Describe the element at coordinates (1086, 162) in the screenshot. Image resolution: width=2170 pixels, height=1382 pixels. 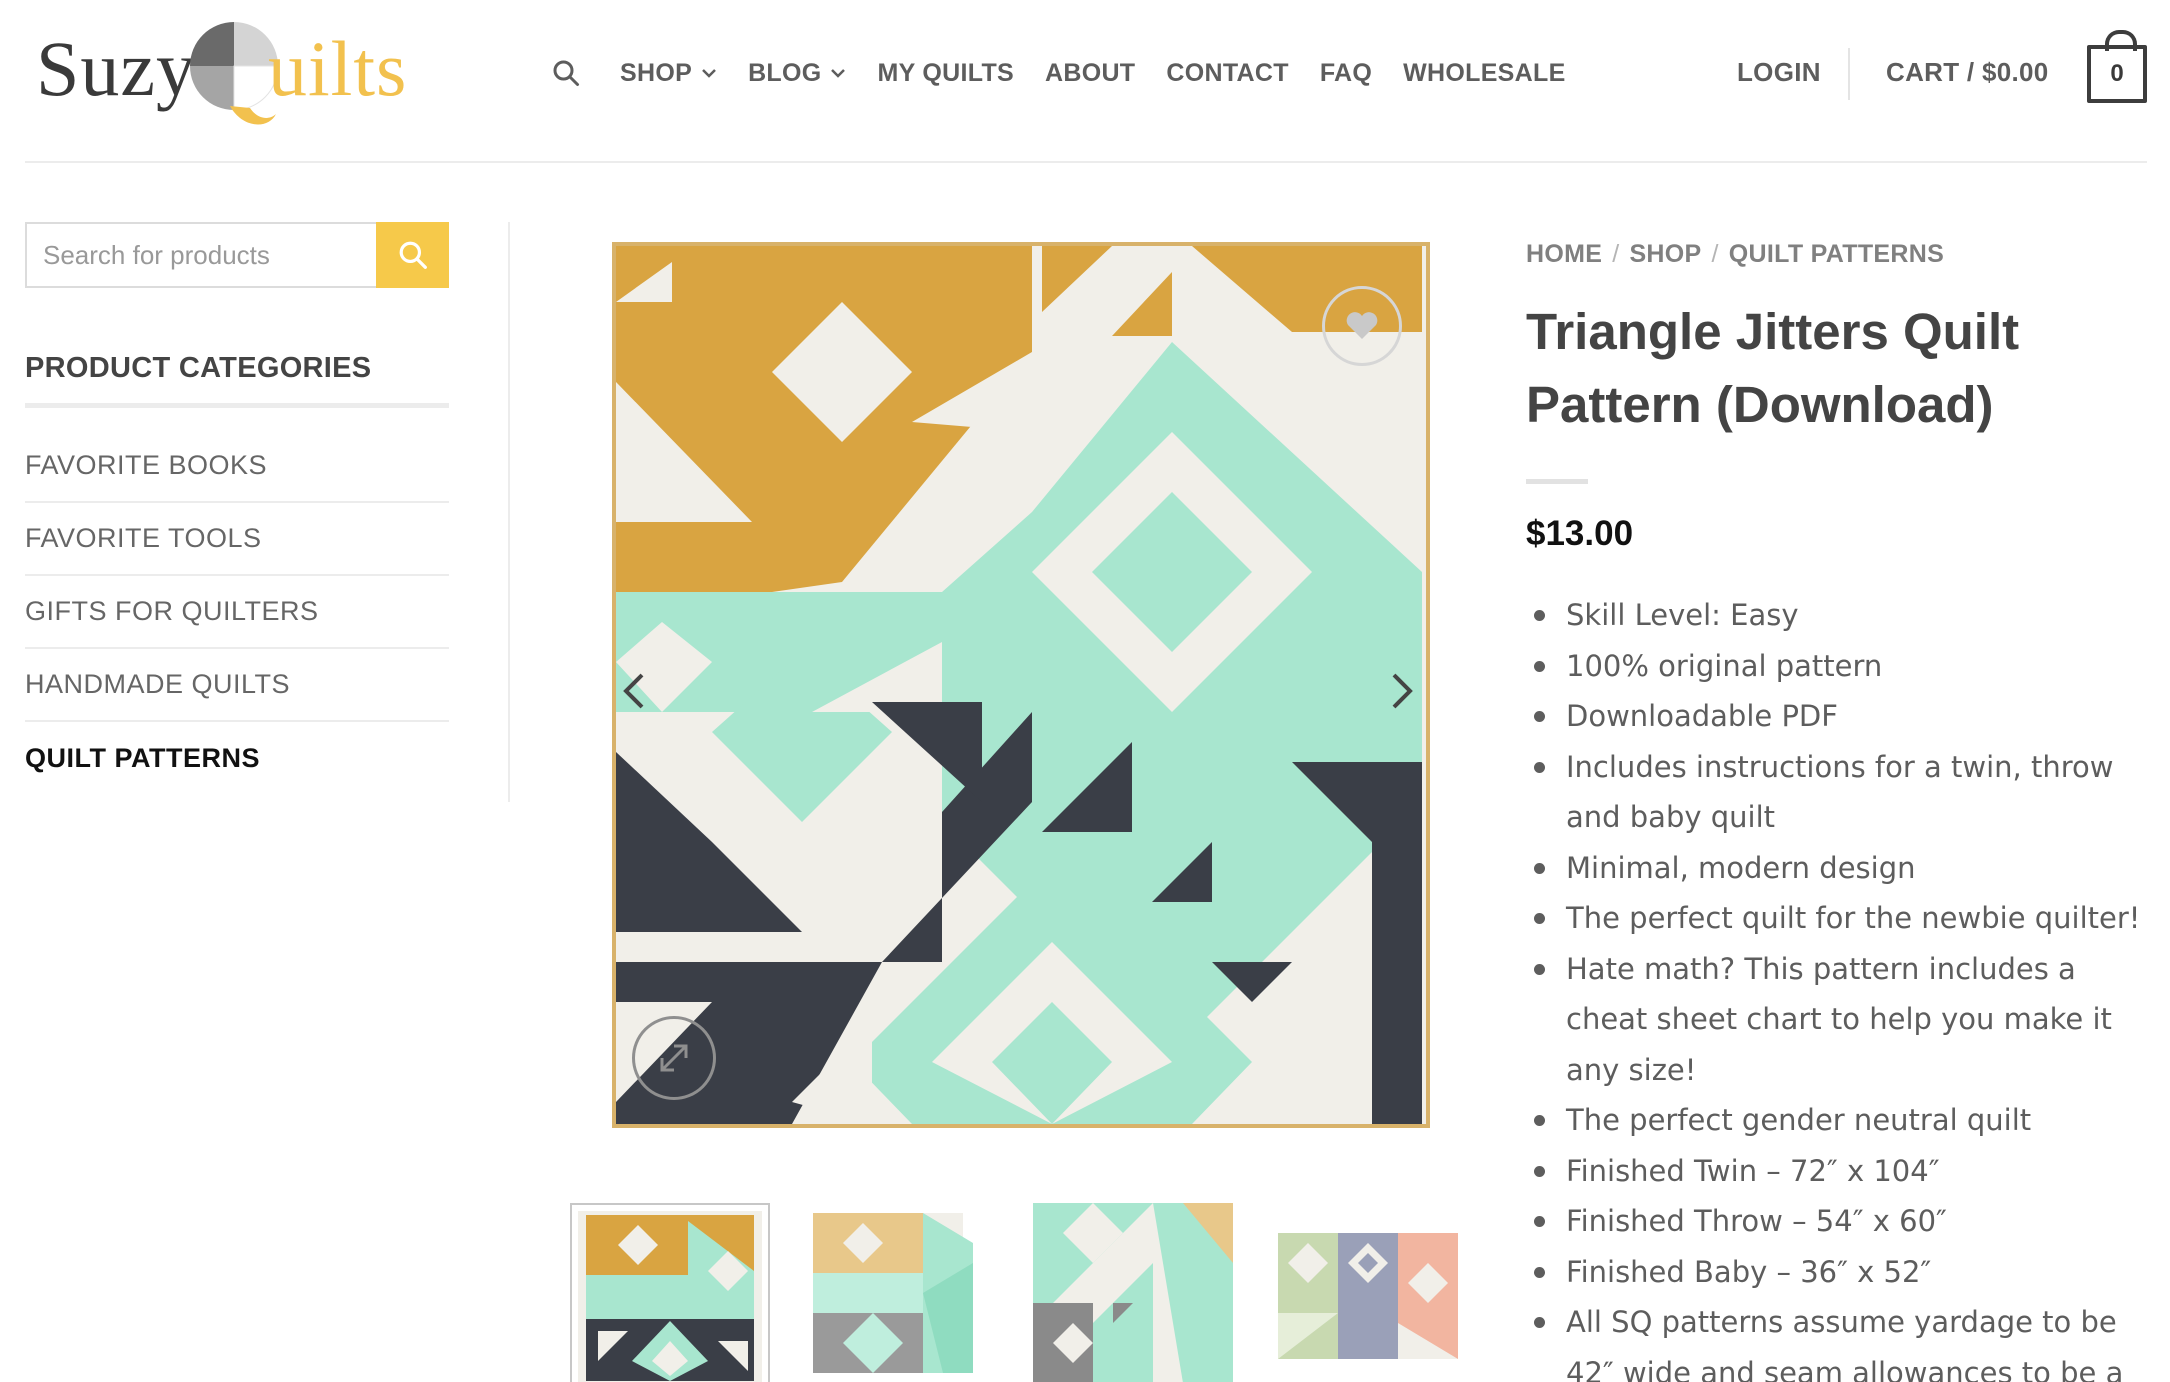
I see `header-divider-line` at that location.